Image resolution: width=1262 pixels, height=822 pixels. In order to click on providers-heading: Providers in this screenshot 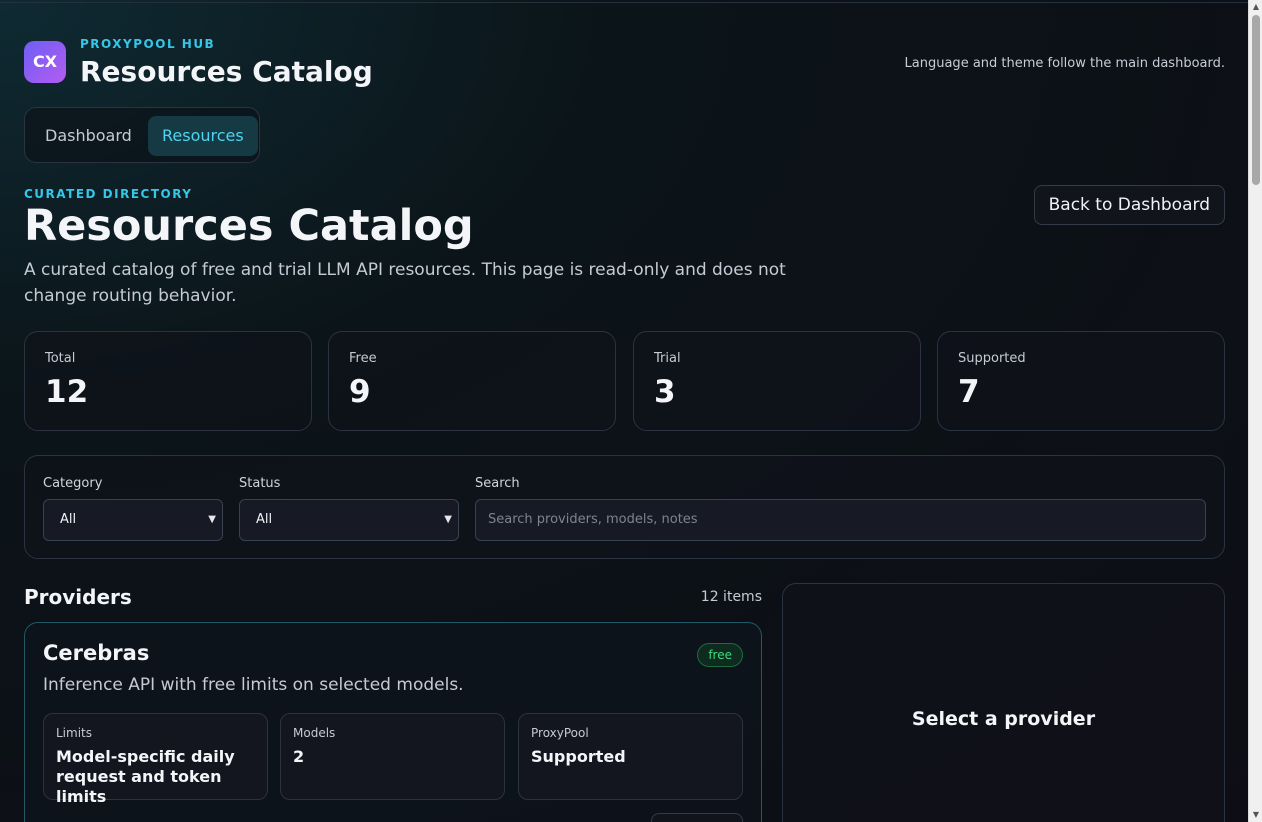, I will do `click(78, 597)`.